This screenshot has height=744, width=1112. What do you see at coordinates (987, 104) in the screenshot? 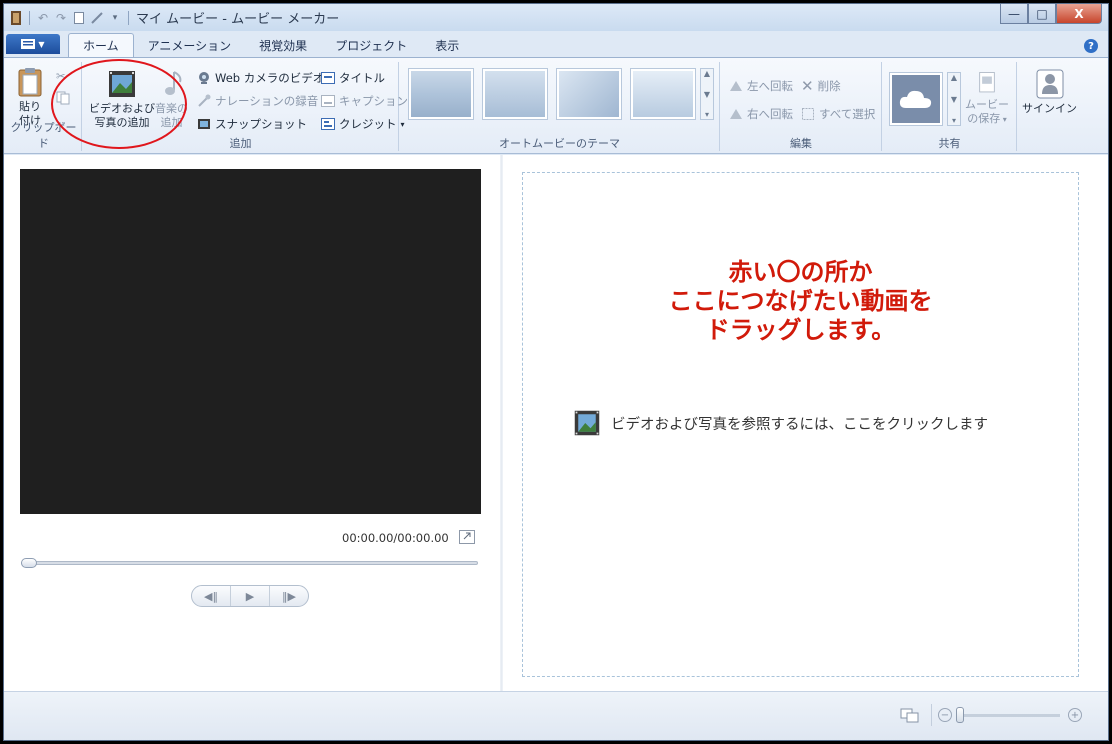
I see `save-movie-label-1: ムービー` at bounding box center [987, 104].